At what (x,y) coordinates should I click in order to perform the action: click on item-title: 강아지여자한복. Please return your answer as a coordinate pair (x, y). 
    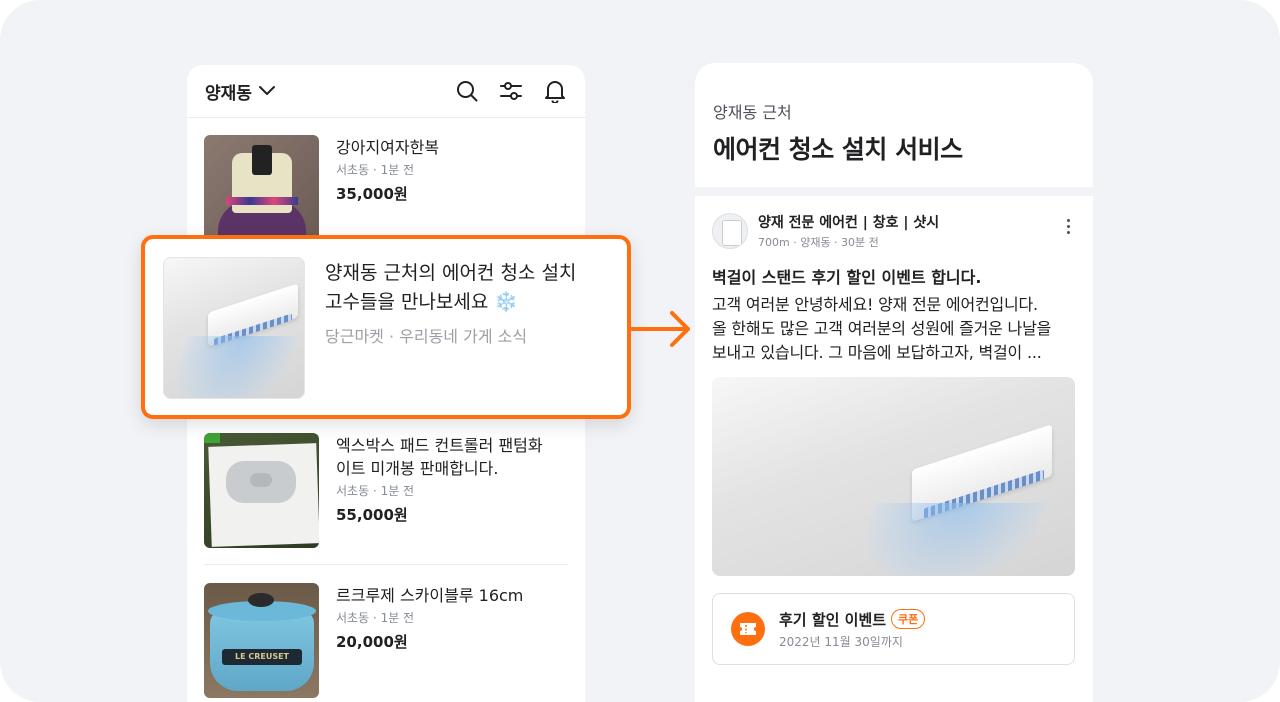
    Looking at the image, I should click on (388, 147).